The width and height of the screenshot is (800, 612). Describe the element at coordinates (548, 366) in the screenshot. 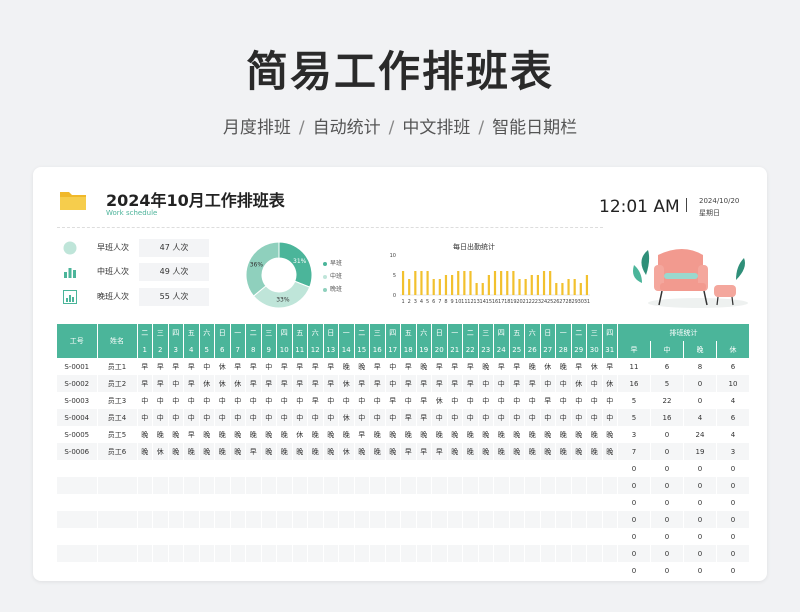

I see `cell-shift: 休` at that location.